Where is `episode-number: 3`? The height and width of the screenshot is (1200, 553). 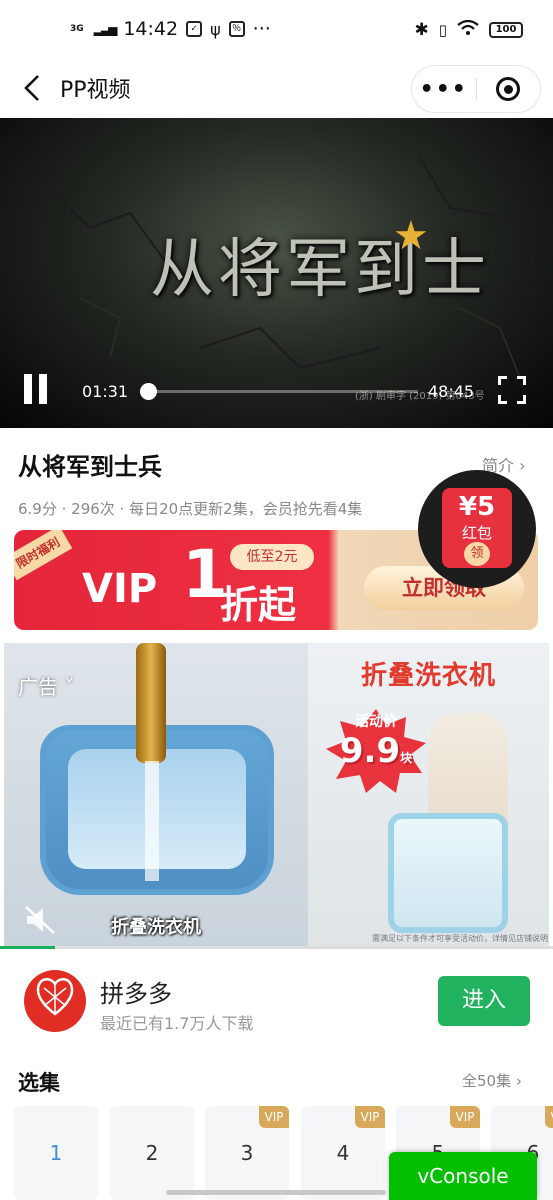 episode-number: 3 is located at coordinates (247, 1153).